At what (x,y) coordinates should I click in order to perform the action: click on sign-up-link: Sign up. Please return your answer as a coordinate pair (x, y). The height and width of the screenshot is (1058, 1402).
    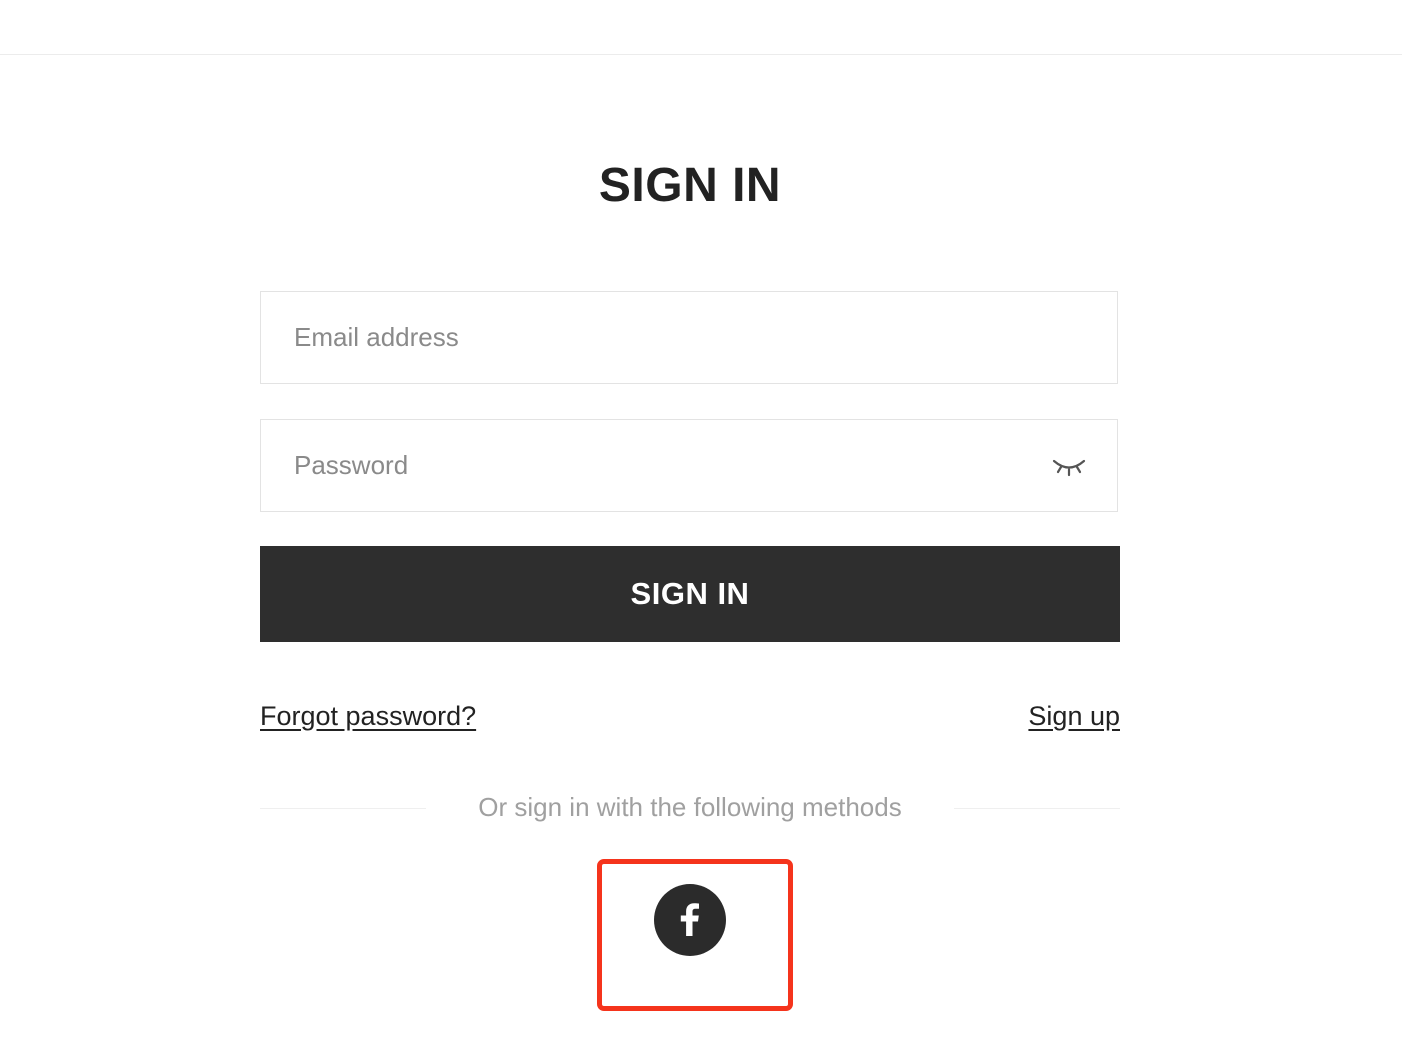
    Looking at the image, I should click on (1074, 716).